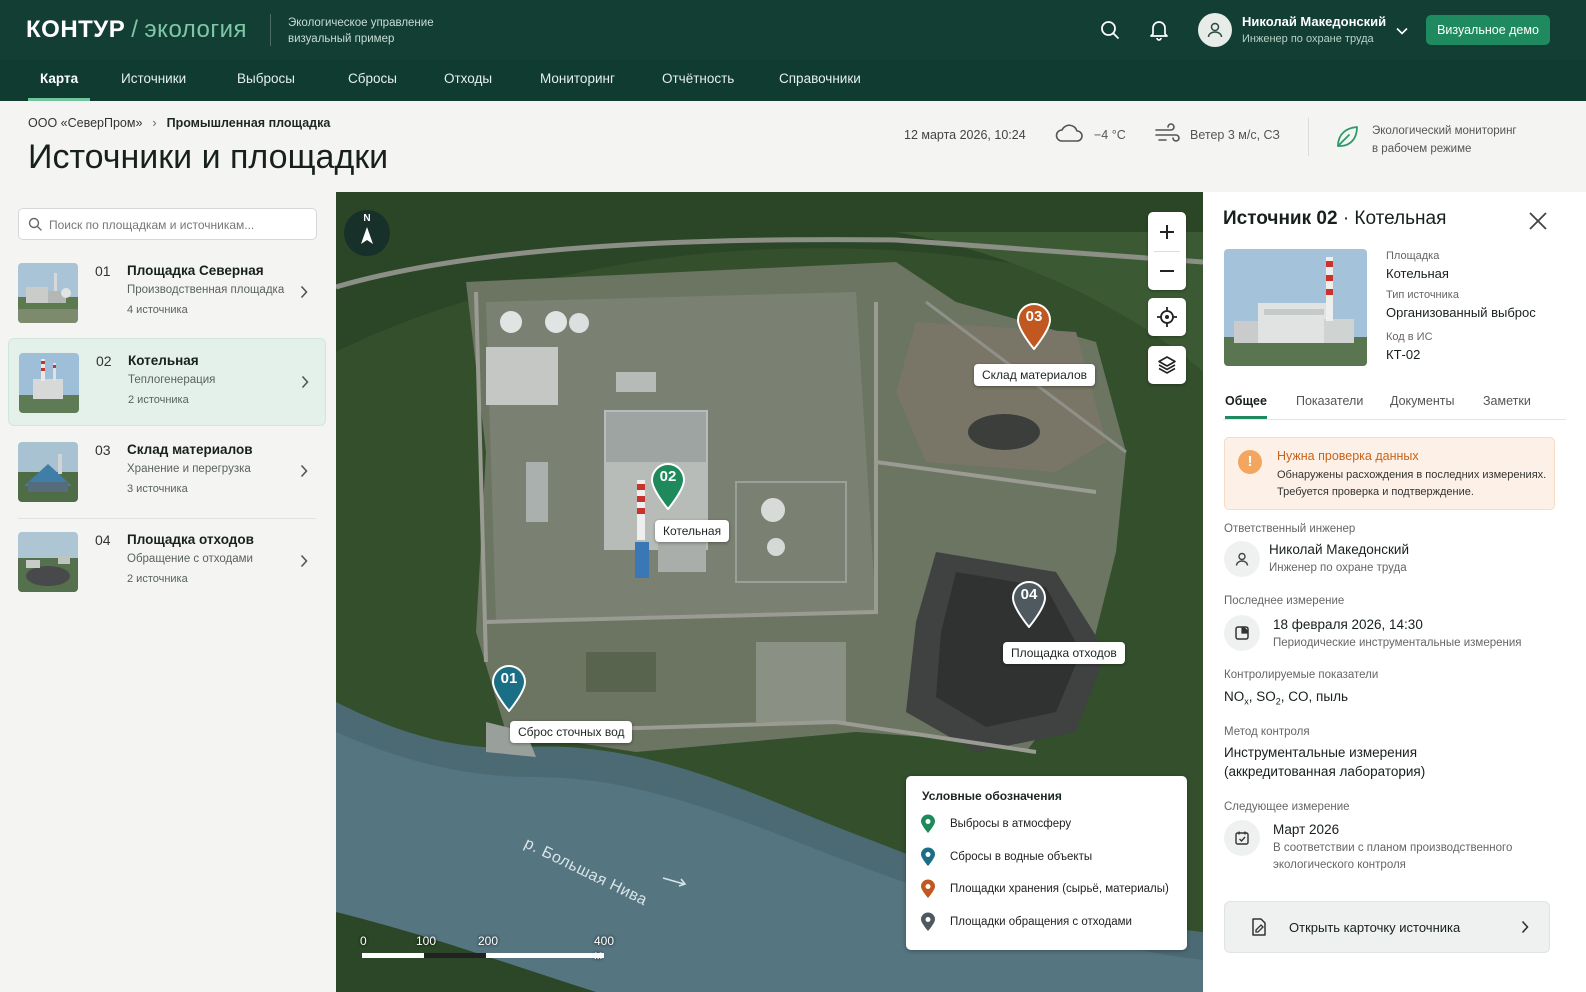 The width and height of the screenshot is (1586, 992). Describe the element at coordinates (1539, 222) in the screenshot. I see `close-icon` at that location.